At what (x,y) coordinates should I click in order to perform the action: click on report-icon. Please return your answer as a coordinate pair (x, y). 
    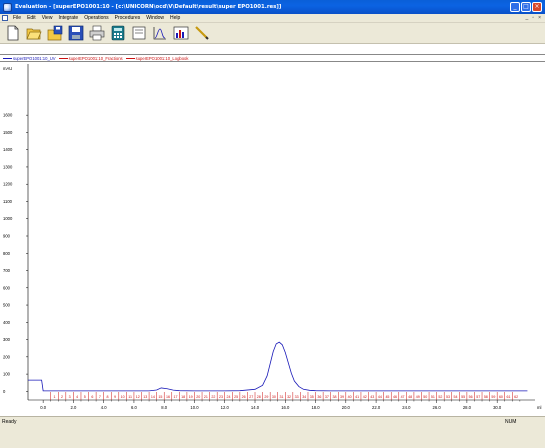
    Looking at the image, I should click on (139, 33).